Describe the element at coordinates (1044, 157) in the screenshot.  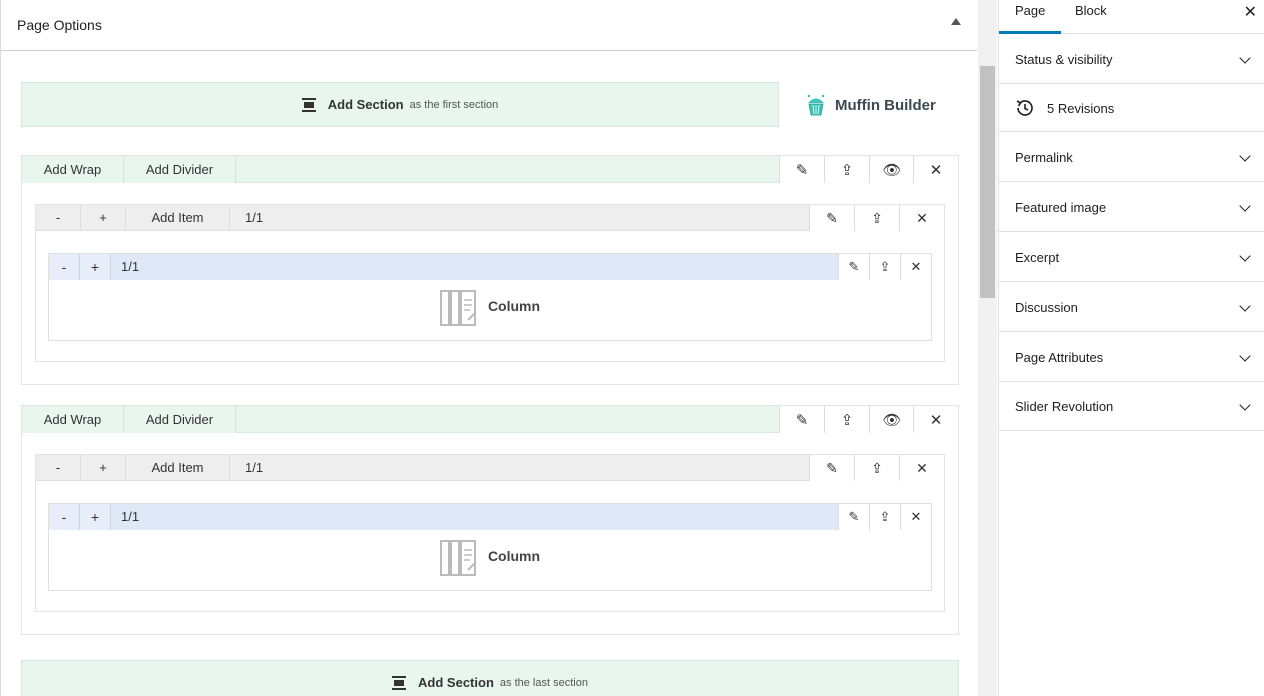
I see `panel-title: Permalink` at that location.